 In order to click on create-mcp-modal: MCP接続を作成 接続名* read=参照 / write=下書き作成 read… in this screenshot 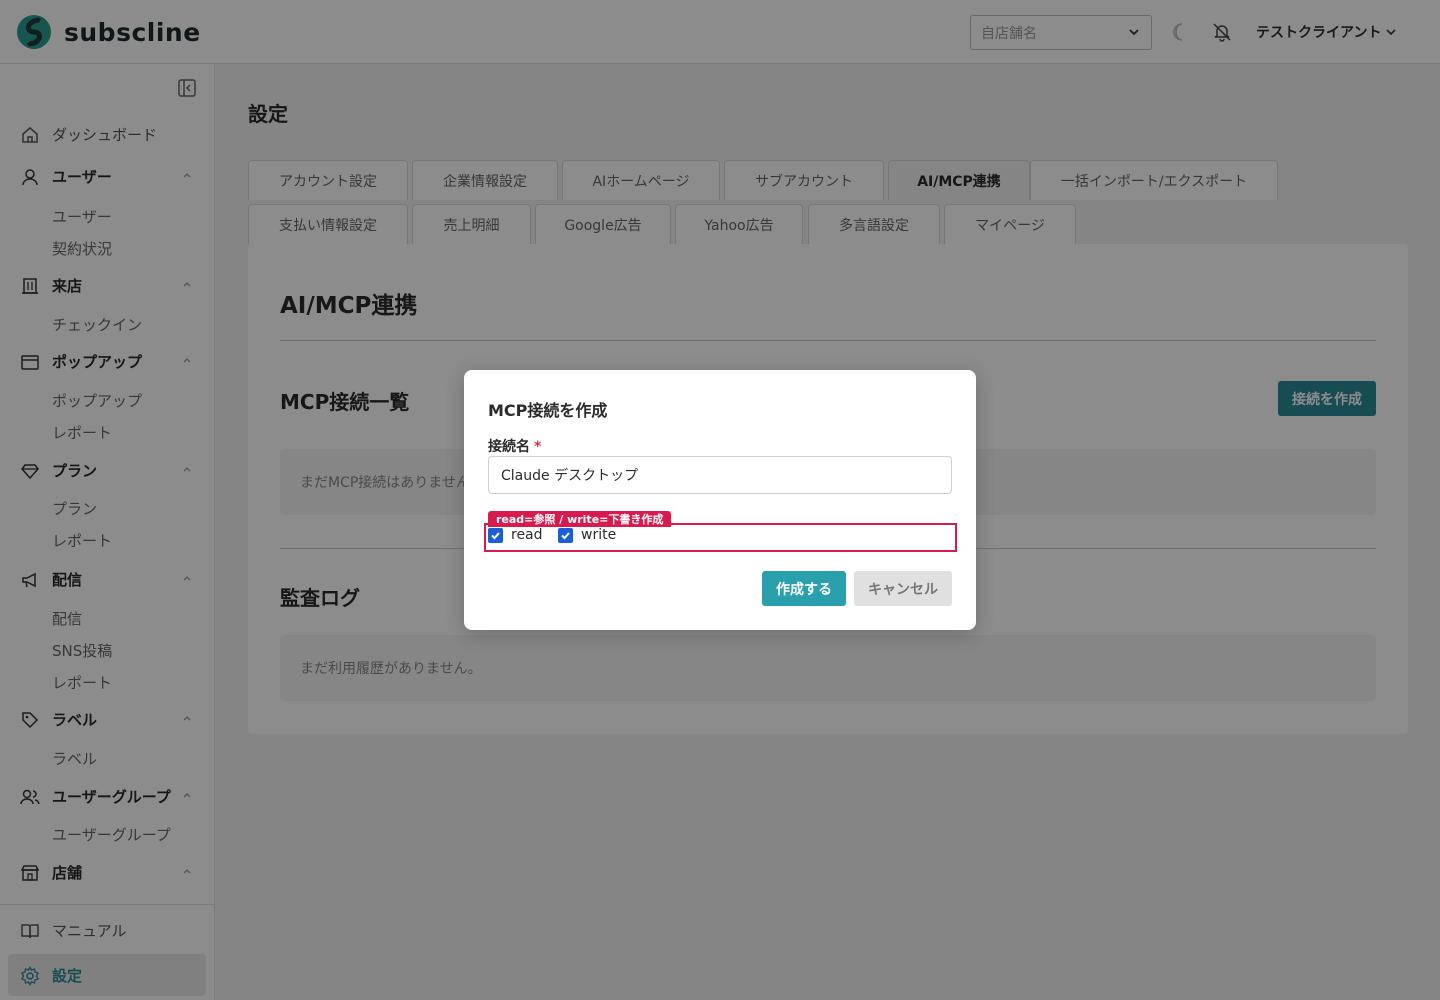, I will do `click(720, 500)`.